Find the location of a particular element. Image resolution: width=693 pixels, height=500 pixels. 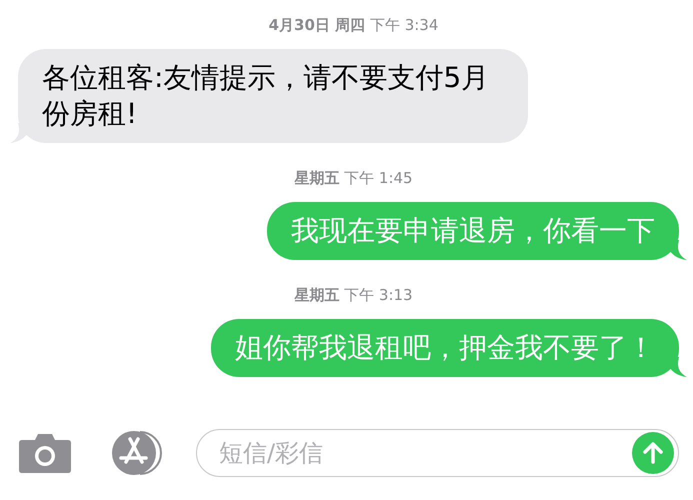

send-button is located at coordinates (653, 453).